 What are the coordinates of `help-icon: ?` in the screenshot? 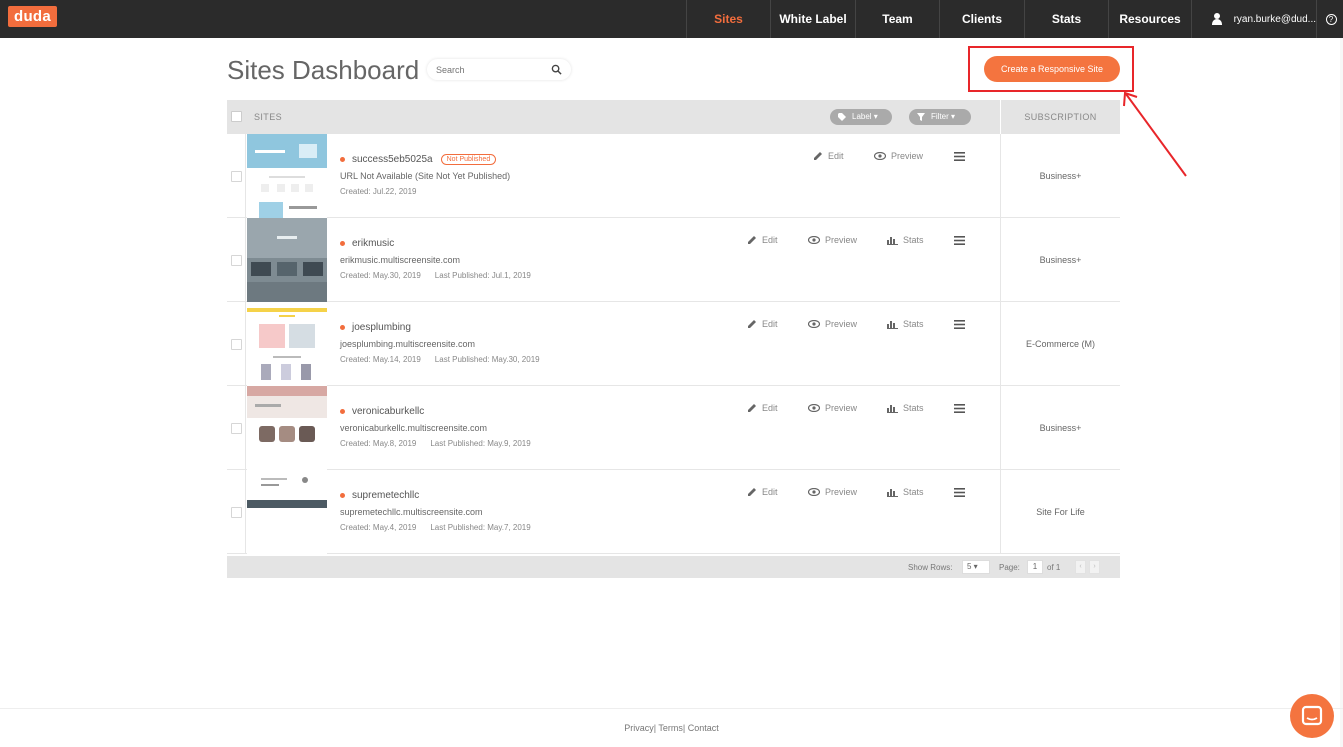 It's located at (1331, 19).